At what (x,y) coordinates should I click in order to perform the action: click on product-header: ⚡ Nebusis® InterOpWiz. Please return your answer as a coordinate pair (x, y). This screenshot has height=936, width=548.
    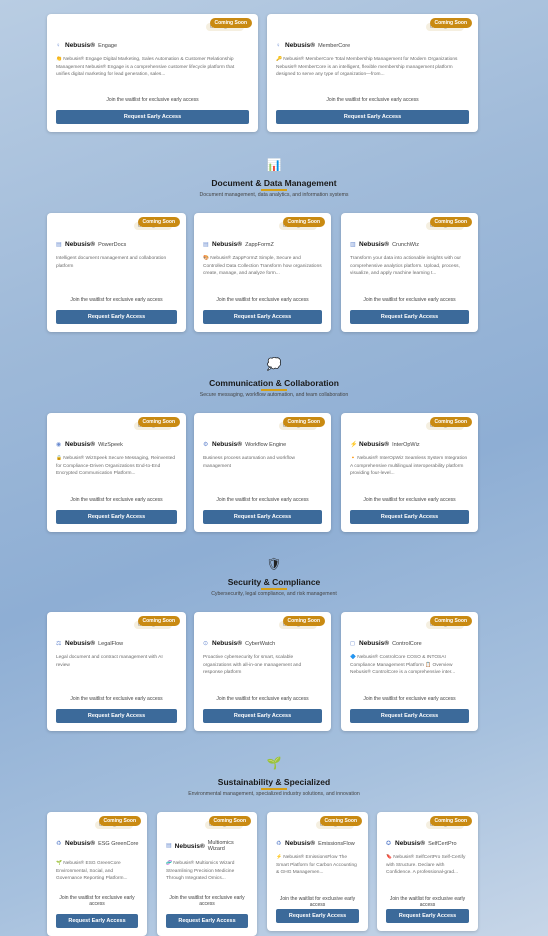
    Looking at the image, I should click on (410, 444).